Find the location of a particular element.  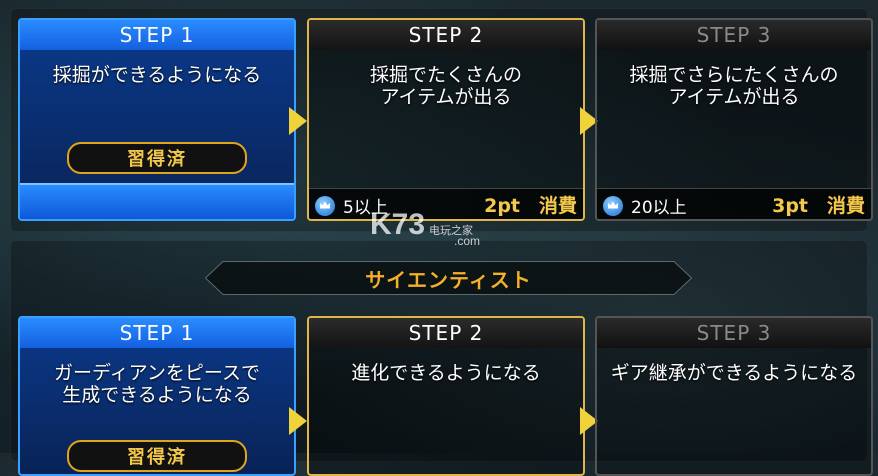

step-description: 採掘でたくさんの アイテムが出る is located at coordinates (445, 86).